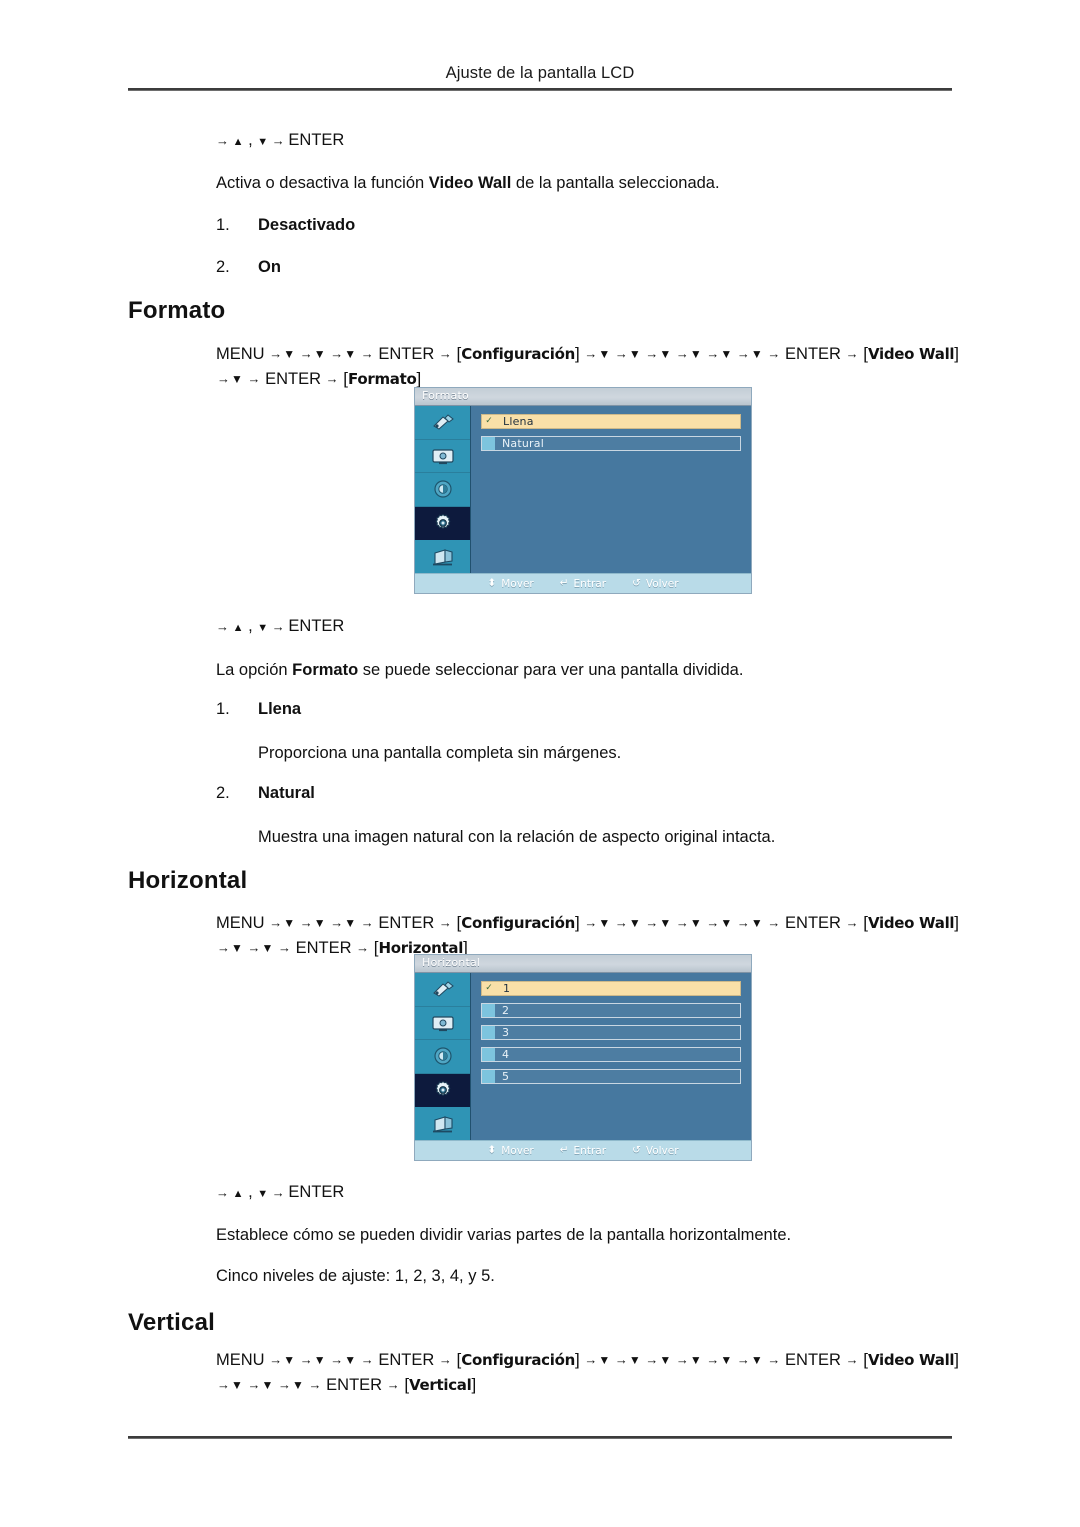 Image resolution: width=1080 pixels, height=1527 pixels. I want to click on osd-row: Natural, so click(611, 443).